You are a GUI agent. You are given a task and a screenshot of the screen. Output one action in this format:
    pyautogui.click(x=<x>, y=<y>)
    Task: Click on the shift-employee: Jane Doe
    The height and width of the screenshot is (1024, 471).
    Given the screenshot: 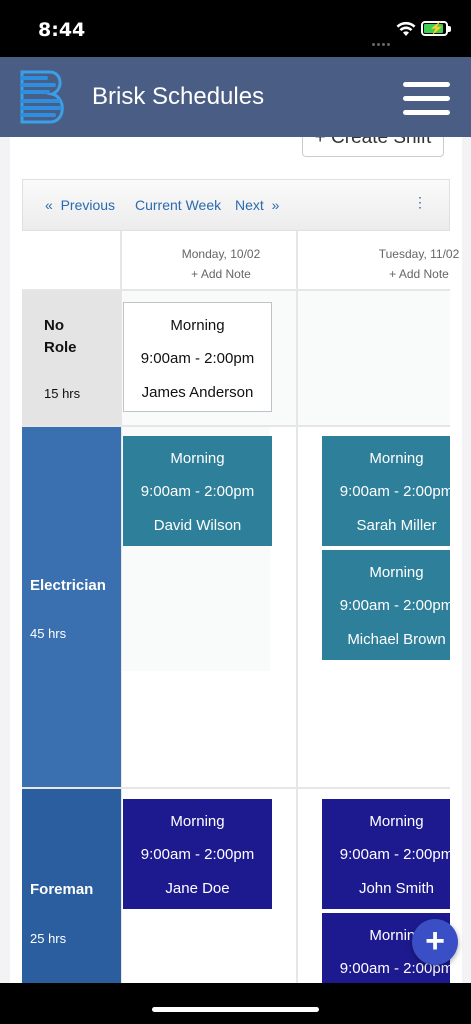 What is the action you would take?
    pyautogui.click(x=197, y=888)
    